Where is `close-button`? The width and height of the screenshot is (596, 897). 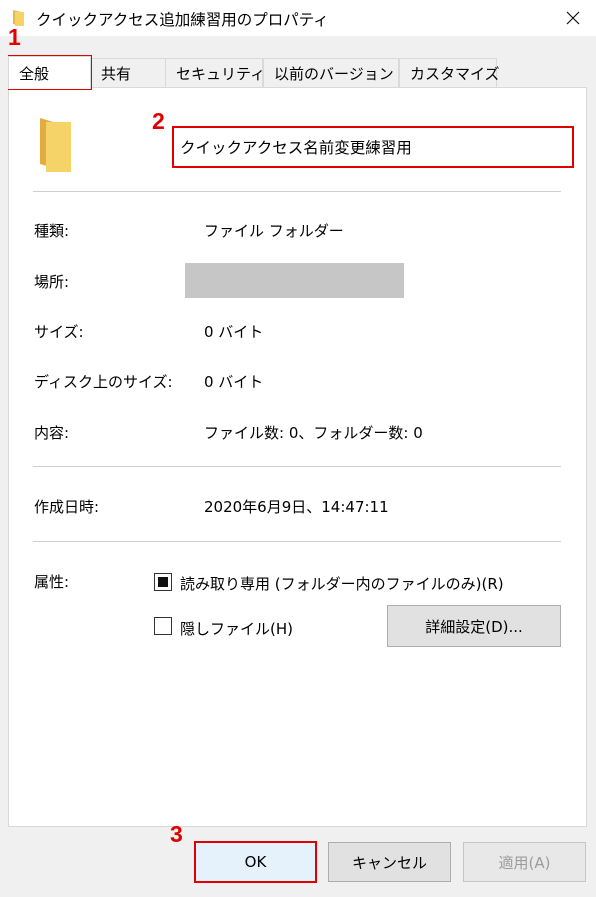
close-button is located at coordinates (573, 18).